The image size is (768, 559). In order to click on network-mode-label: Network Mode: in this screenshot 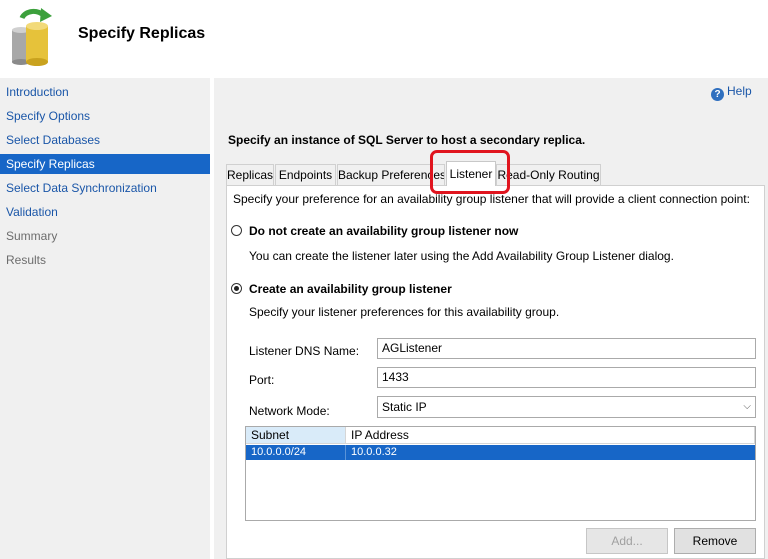, I will do `click(289, 411)`.